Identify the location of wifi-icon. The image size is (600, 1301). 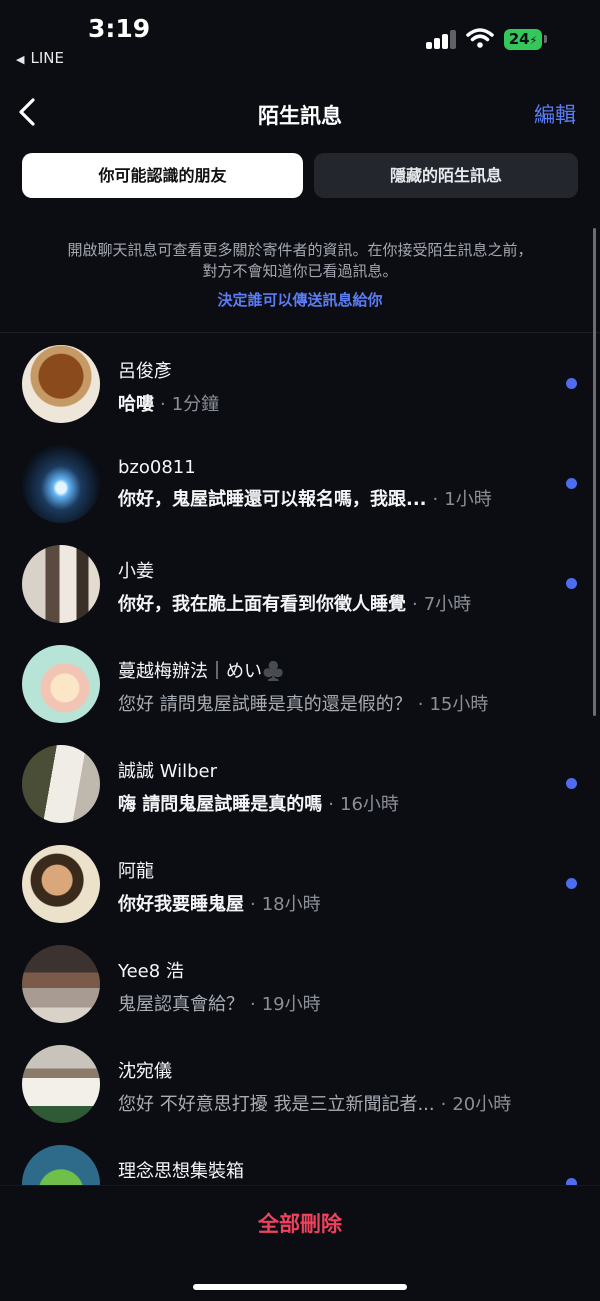
(480, 38).